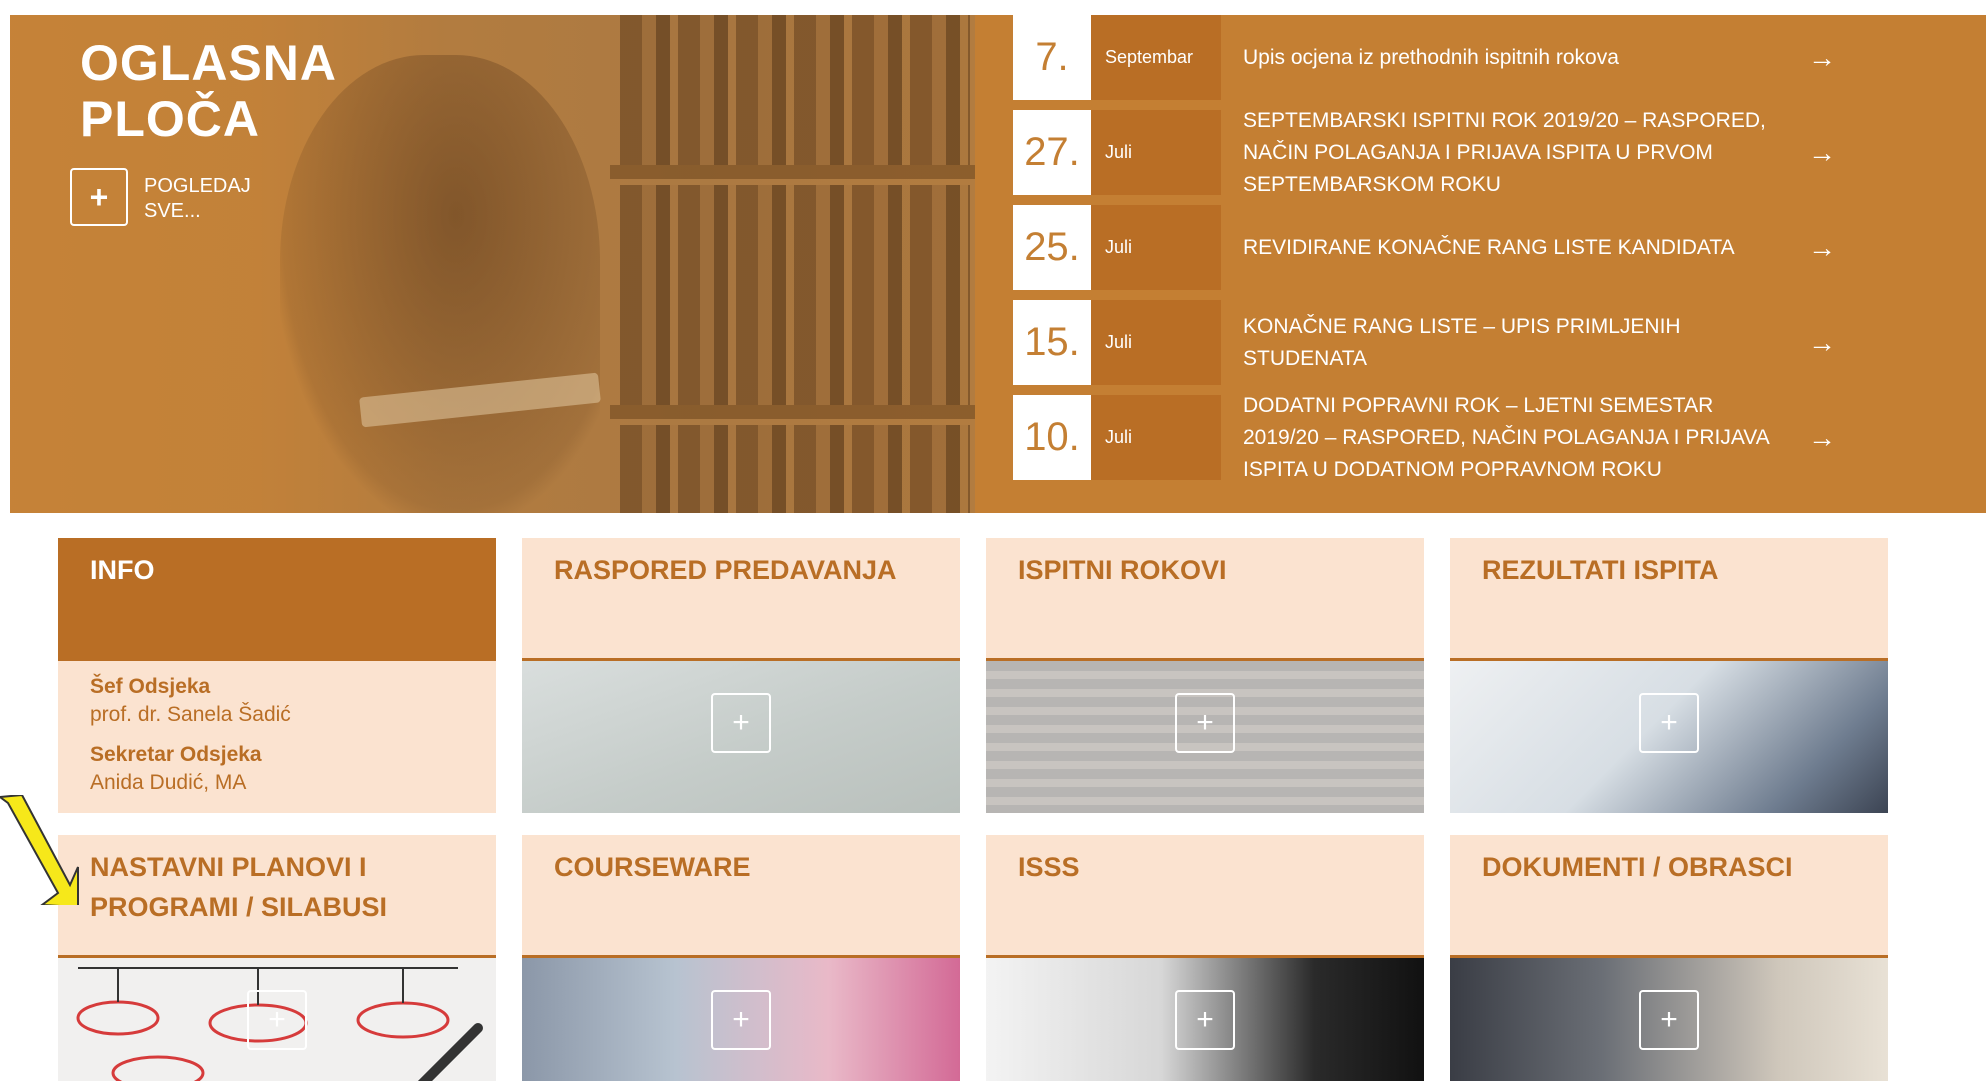 The image size is (1986, 1081). I want to click on news-day: 25., so click(1052, 247).